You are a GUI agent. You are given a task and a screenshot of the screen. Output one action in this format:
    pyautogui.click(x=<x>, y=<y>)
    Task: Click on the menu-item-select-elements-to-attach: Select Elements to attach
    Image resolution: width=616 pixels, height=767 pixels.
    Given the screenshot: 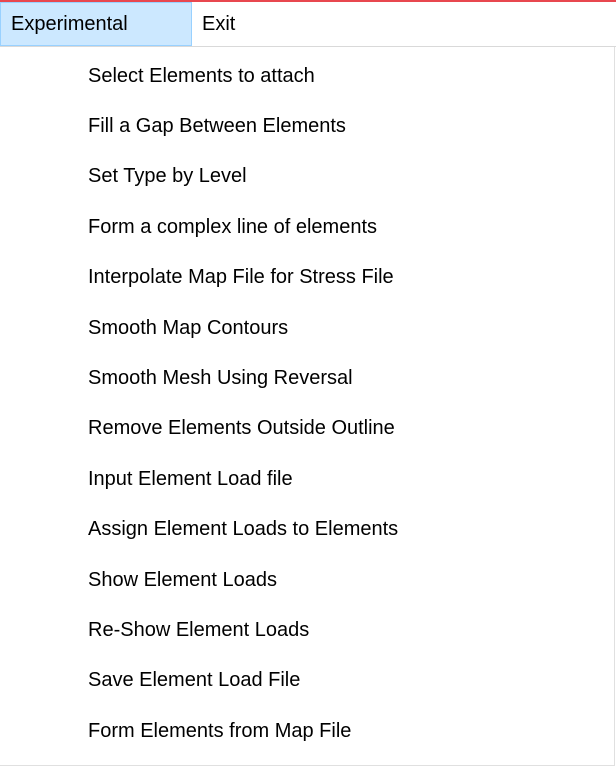 What is the action you would take?
    pyautogui.click(x=307, y=76)
    